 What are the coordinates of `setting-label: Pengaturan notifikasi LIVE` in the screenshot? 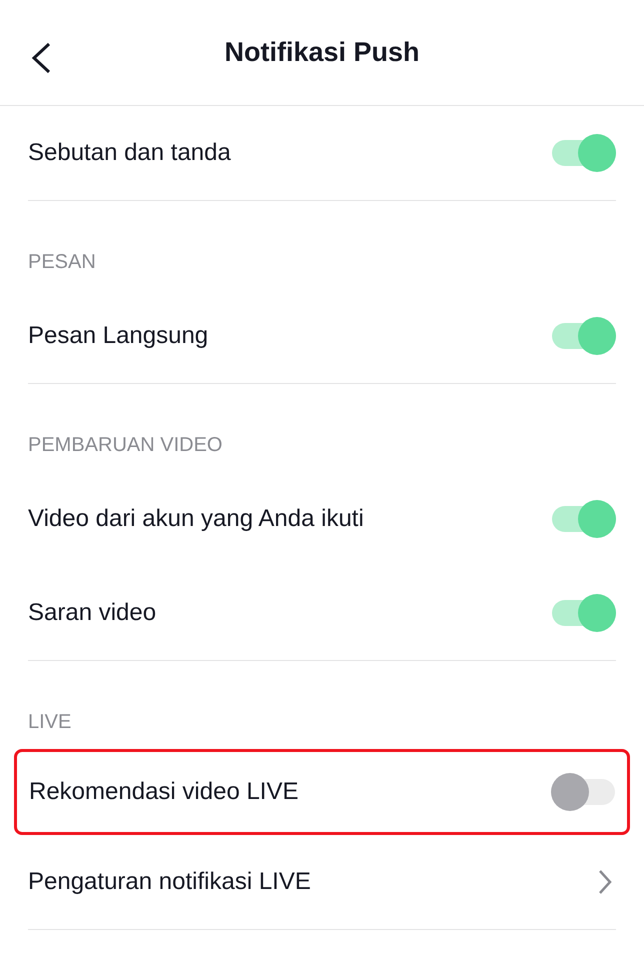 It's located at (169, 882).